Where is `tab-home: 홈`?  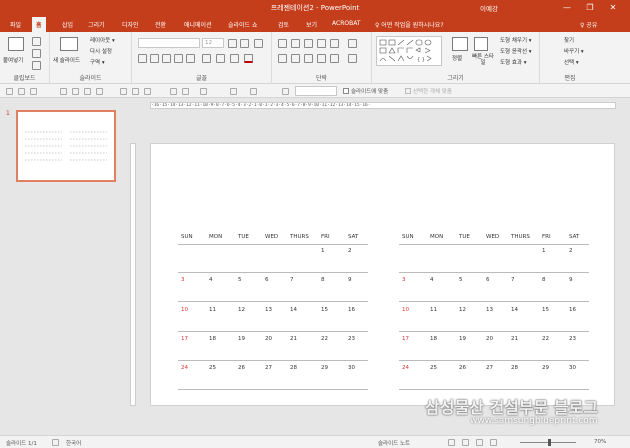
tab-home: 홈 is located at coordinates (39, 24).